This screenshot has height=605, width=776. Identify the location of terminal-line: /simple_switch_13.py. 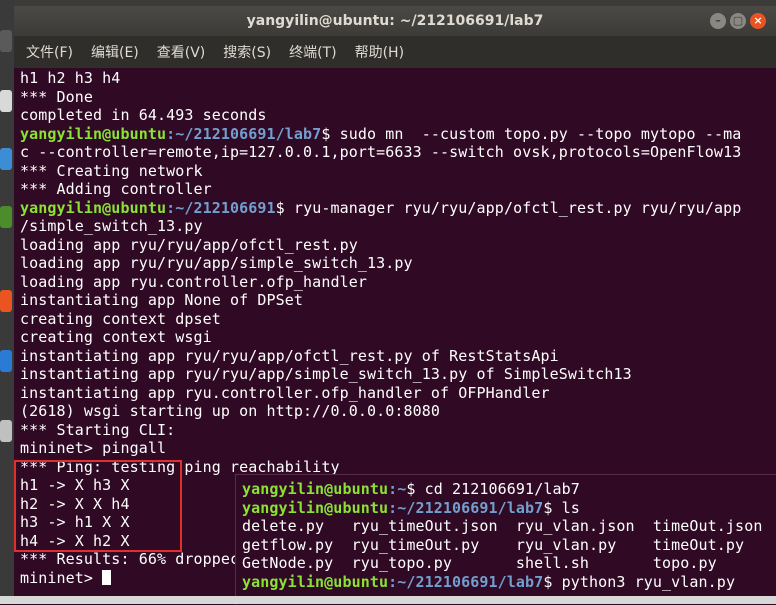
(111, 226).